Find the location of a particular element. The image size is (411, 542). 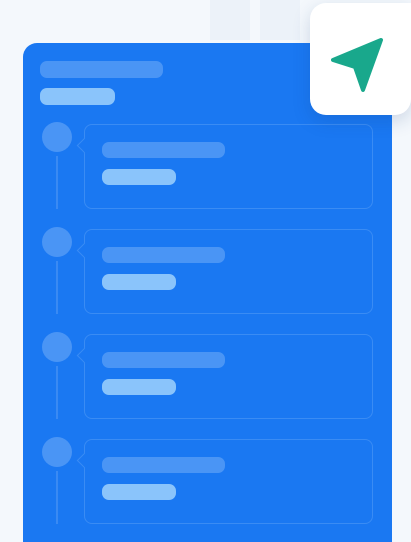

navigation-badge is located at coordinates (360, 59).